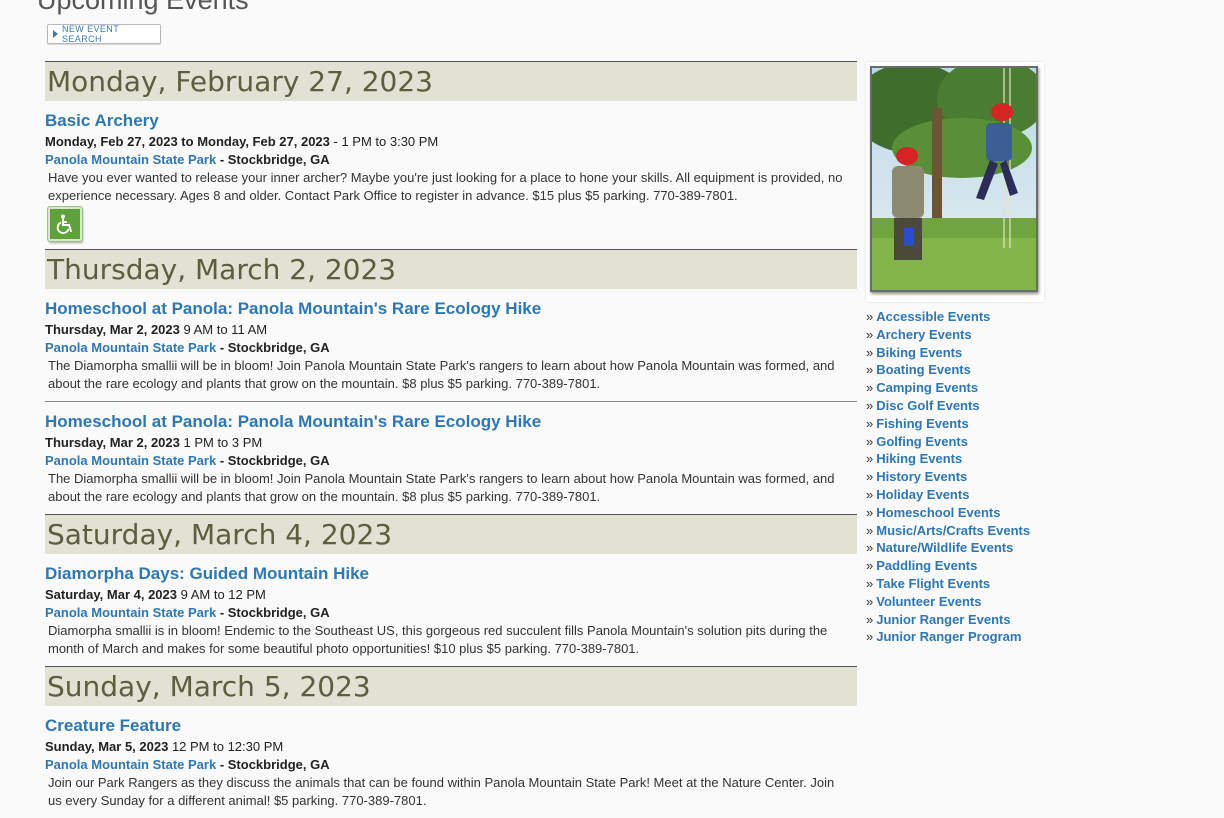  Describe the element at coordinates (111, 594) in the screenshot. I see `event-date: Saturday, Mar 4, 2023` at that location.